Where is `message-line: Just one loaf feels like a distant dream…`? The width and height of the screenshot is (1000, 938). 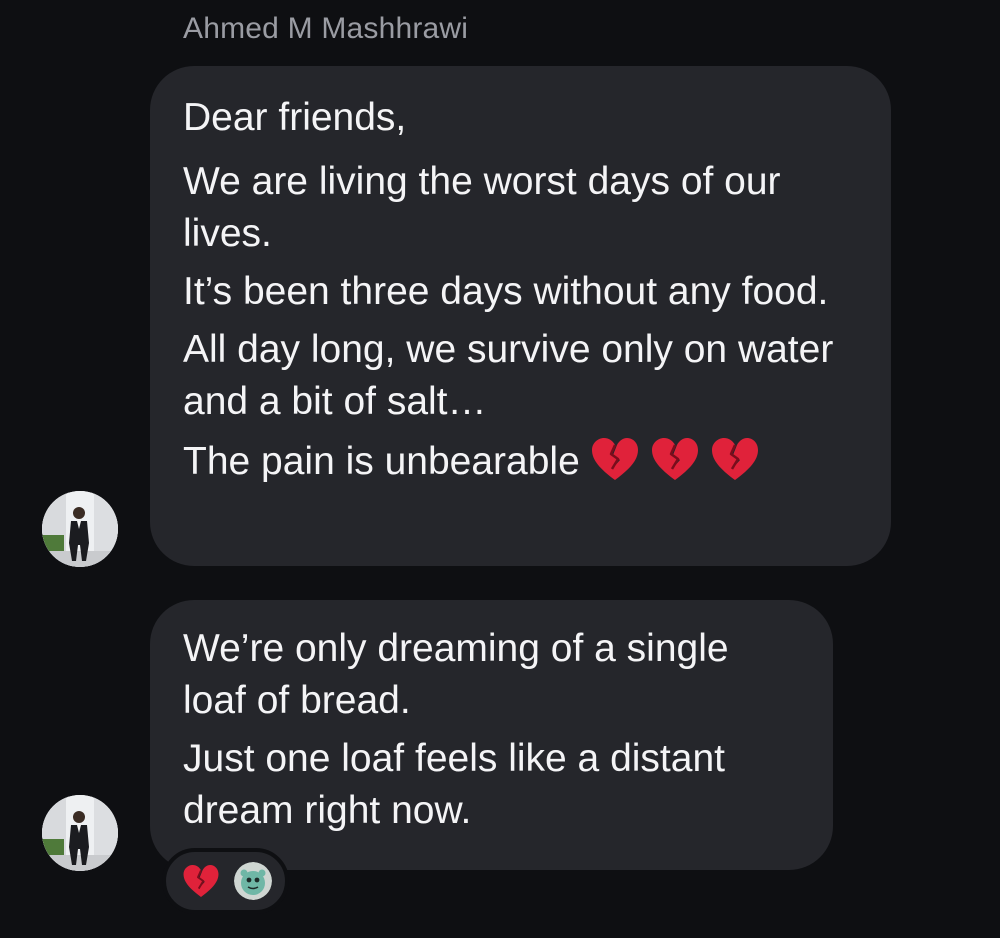
message-line: Just one loaf feels like a distant dream… is located at coordinates (454, 784).